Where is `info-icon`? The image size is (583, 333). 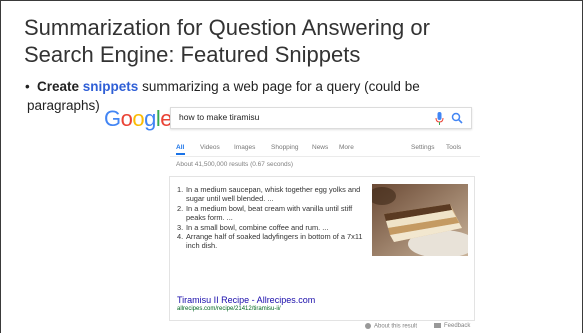
info-icon is located at coordinates (368, 326).